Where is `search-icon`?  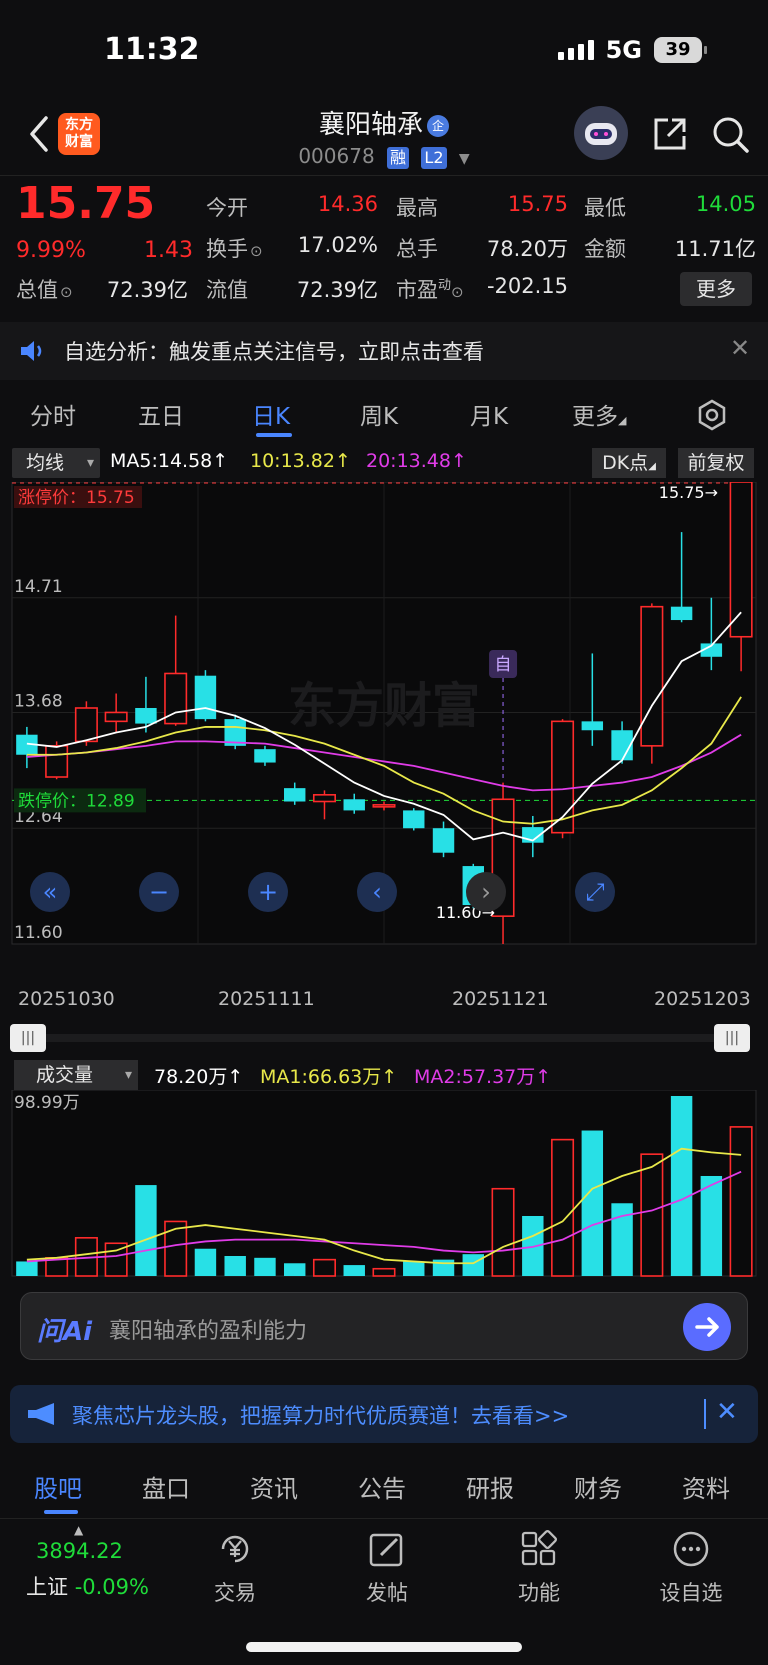 search-icon is located at coordinates (730, 134).